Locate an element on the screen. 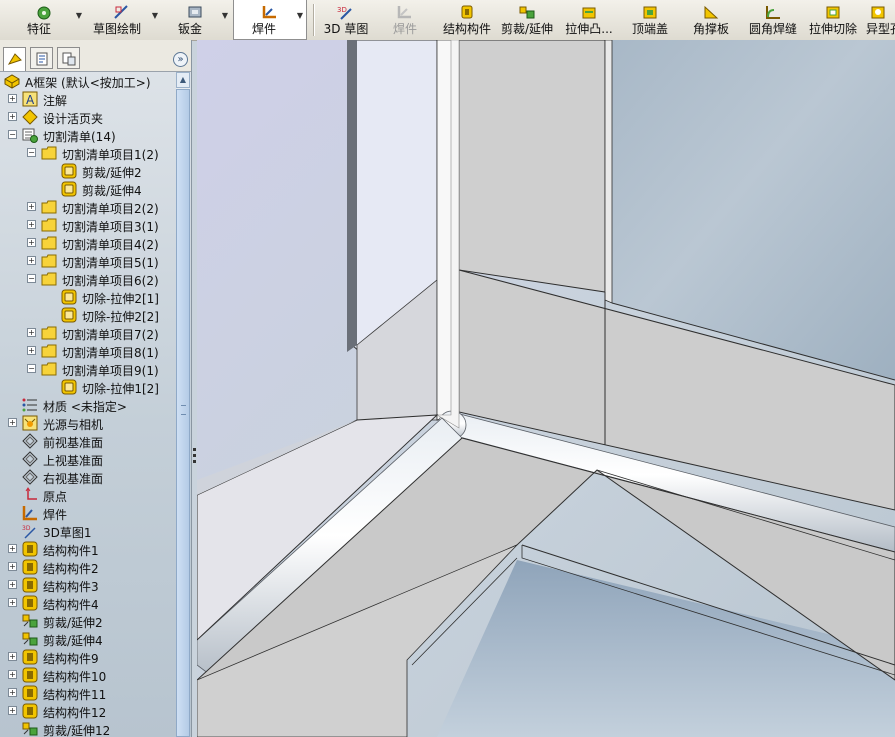  solid-body-icon is located at coordinates (69, 387).